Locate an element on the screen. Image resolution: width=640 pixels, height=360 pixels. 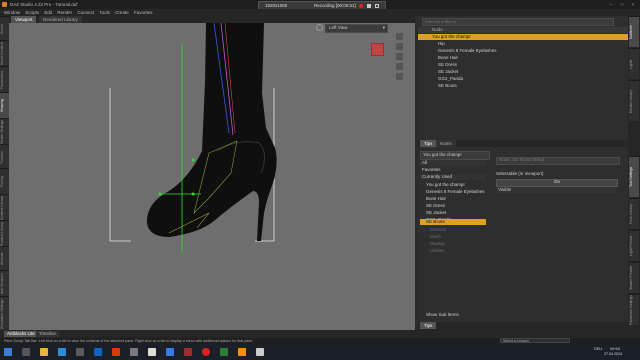
filter-all: All is located at coordinates (453, 163).